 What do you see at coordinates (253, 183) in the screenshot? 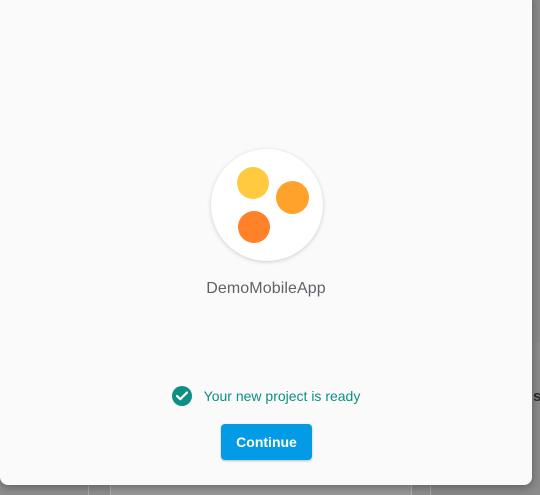
I see `logo-dot-yellow` at bounding box center [253, 183].